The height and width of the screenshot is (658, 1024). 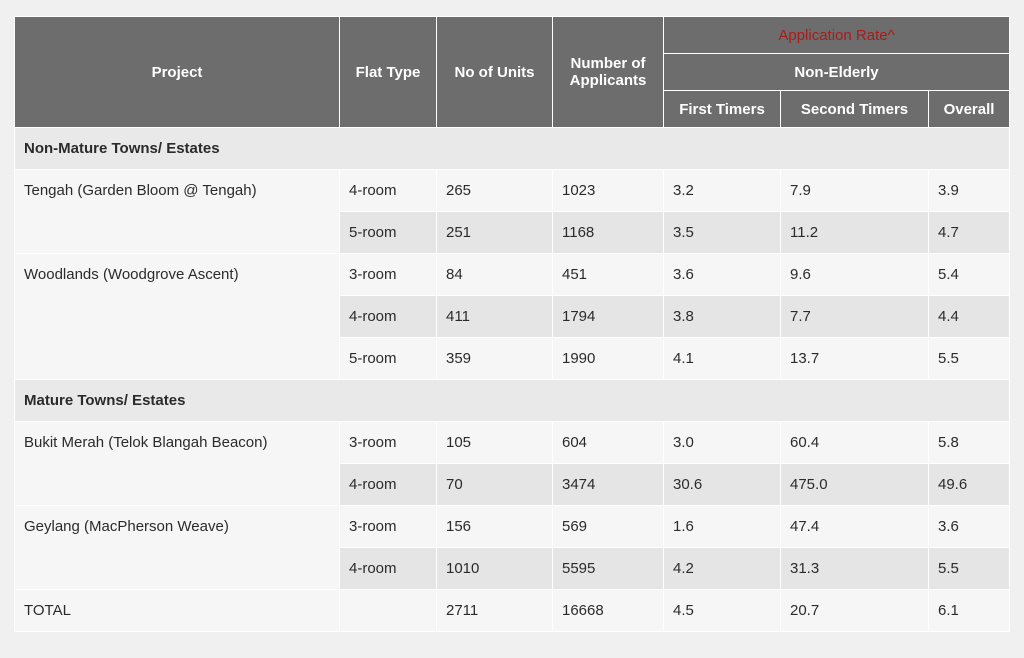 I want to click on header-no-of-units: No of Units, so click(x=494, y=72).